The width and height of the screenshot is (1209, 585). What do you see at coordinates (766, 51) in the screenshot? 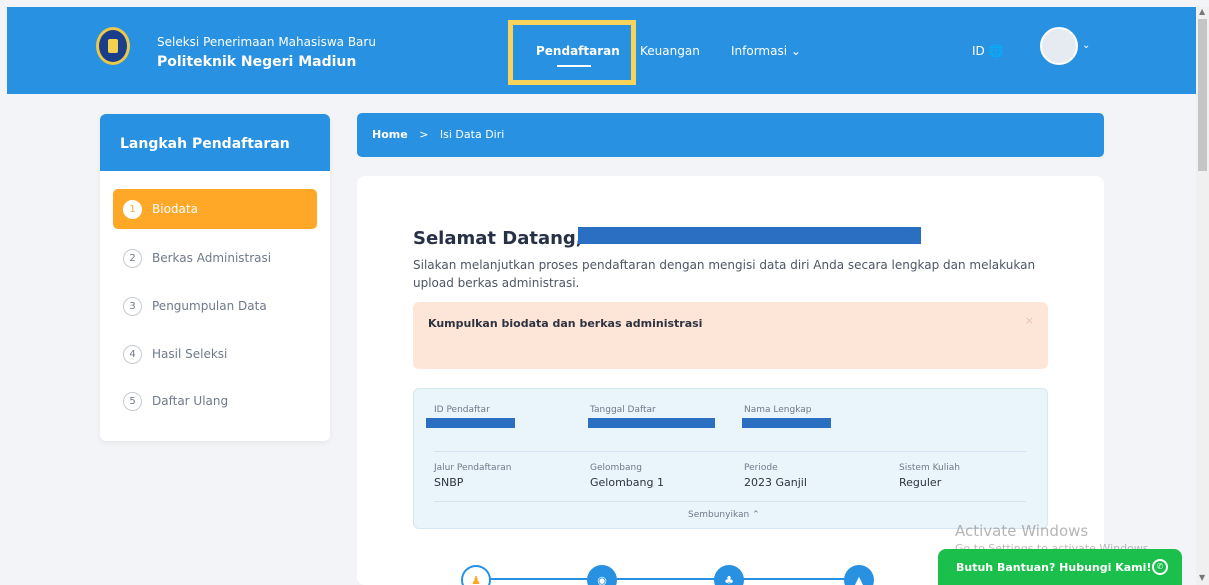
I see `nav-informasi-dropdown: Informasi ⌄` at bounding box center [766, 51].